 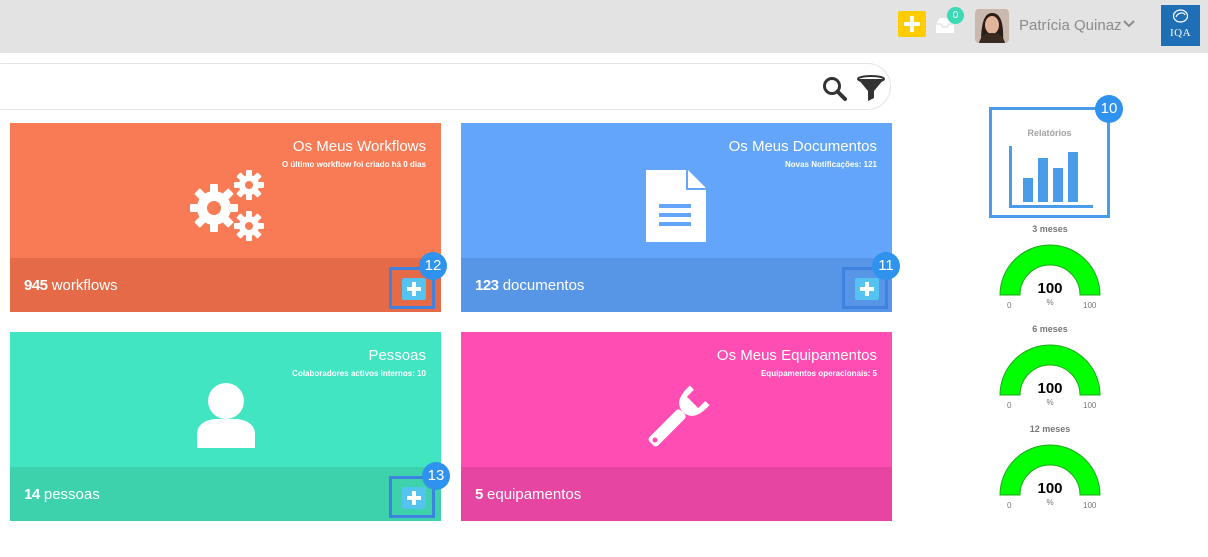 What do you see at coordinates (225, 285) in the screenshot?
I see `workflows-card-footer: 945 workflows` at bounding box center [225, 285].